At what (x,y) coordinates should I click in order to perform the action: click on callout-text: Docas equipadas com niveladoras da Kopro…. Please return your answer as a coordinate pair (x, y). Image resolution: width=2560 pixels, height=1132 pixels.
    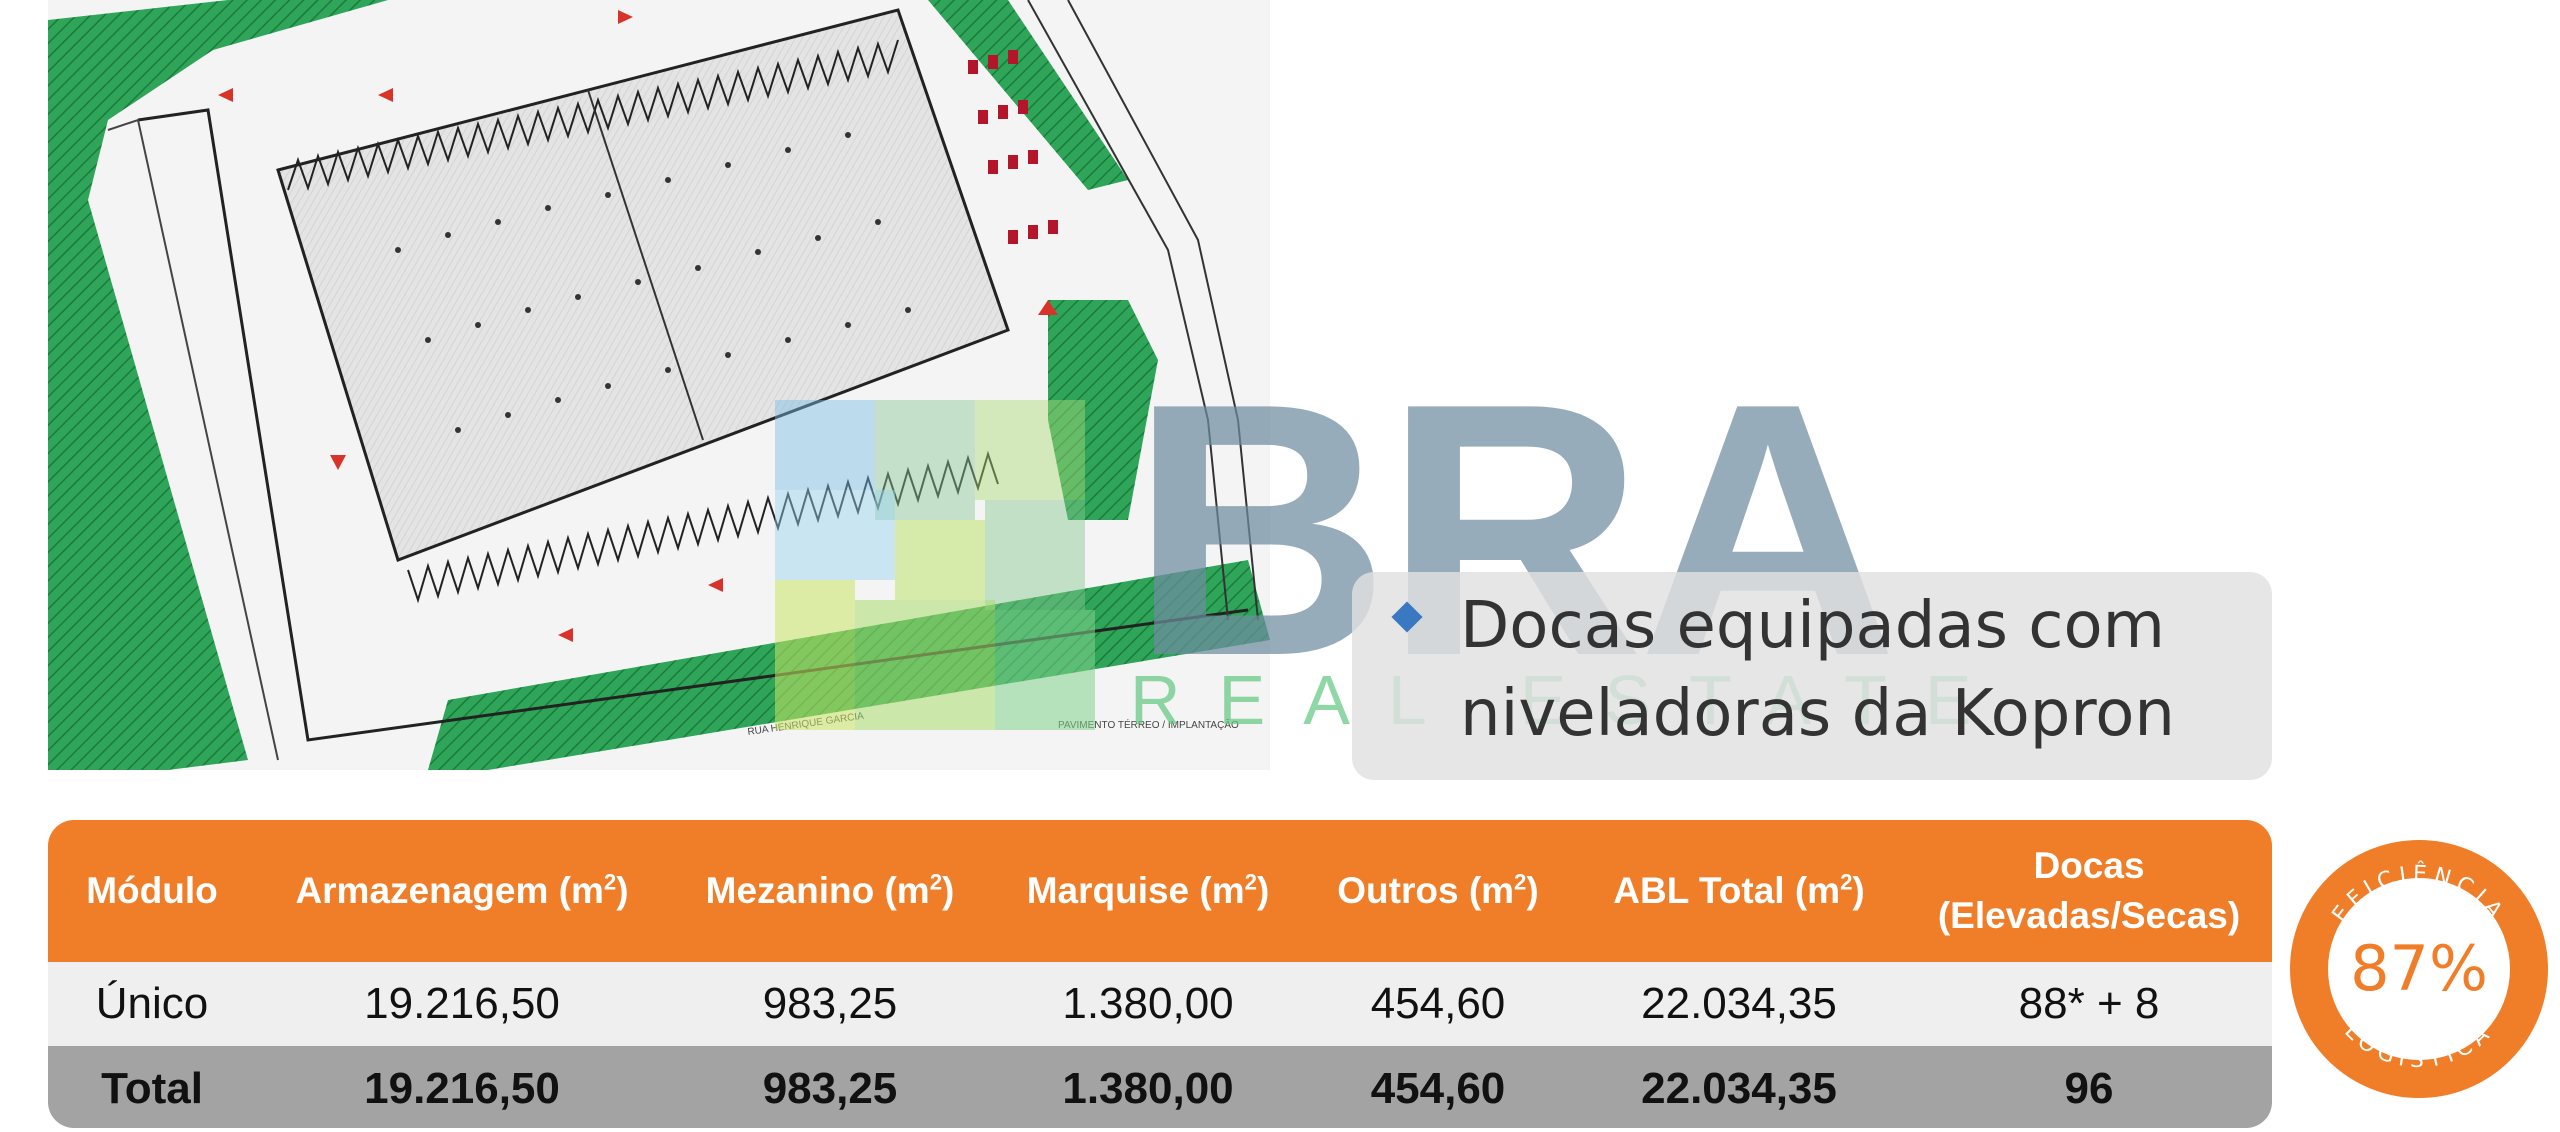
    Looking at the image, I should click on (1817, 670).